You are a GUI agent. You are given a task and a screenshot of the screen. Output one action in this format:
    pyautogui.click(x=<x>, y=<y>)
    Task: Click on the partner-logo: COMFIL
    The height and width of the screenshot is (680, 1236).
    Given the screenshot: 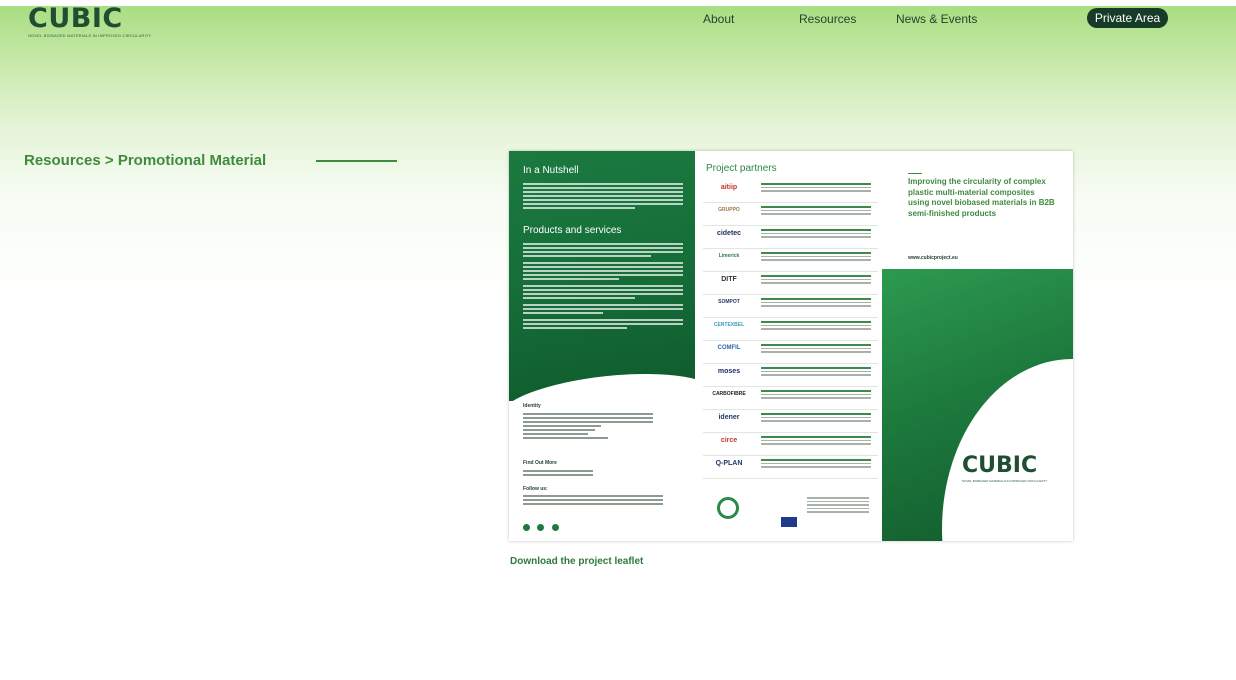 What is the action you would take?
    pyautogui.click(x=729, y=348)
    